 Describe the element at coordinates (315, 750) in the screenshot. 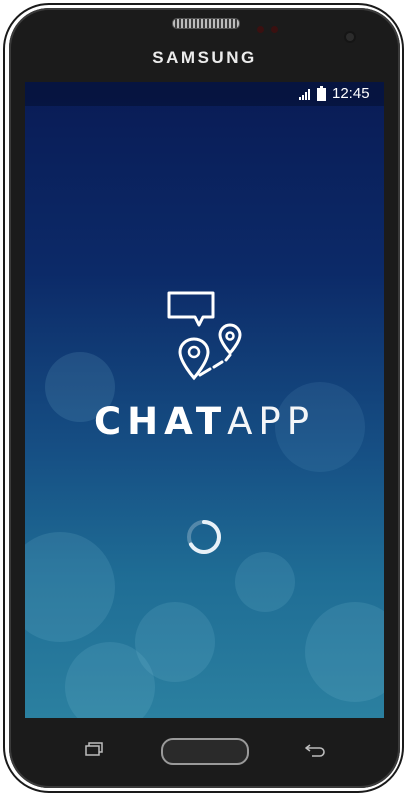

I see `back-icon` at that location.